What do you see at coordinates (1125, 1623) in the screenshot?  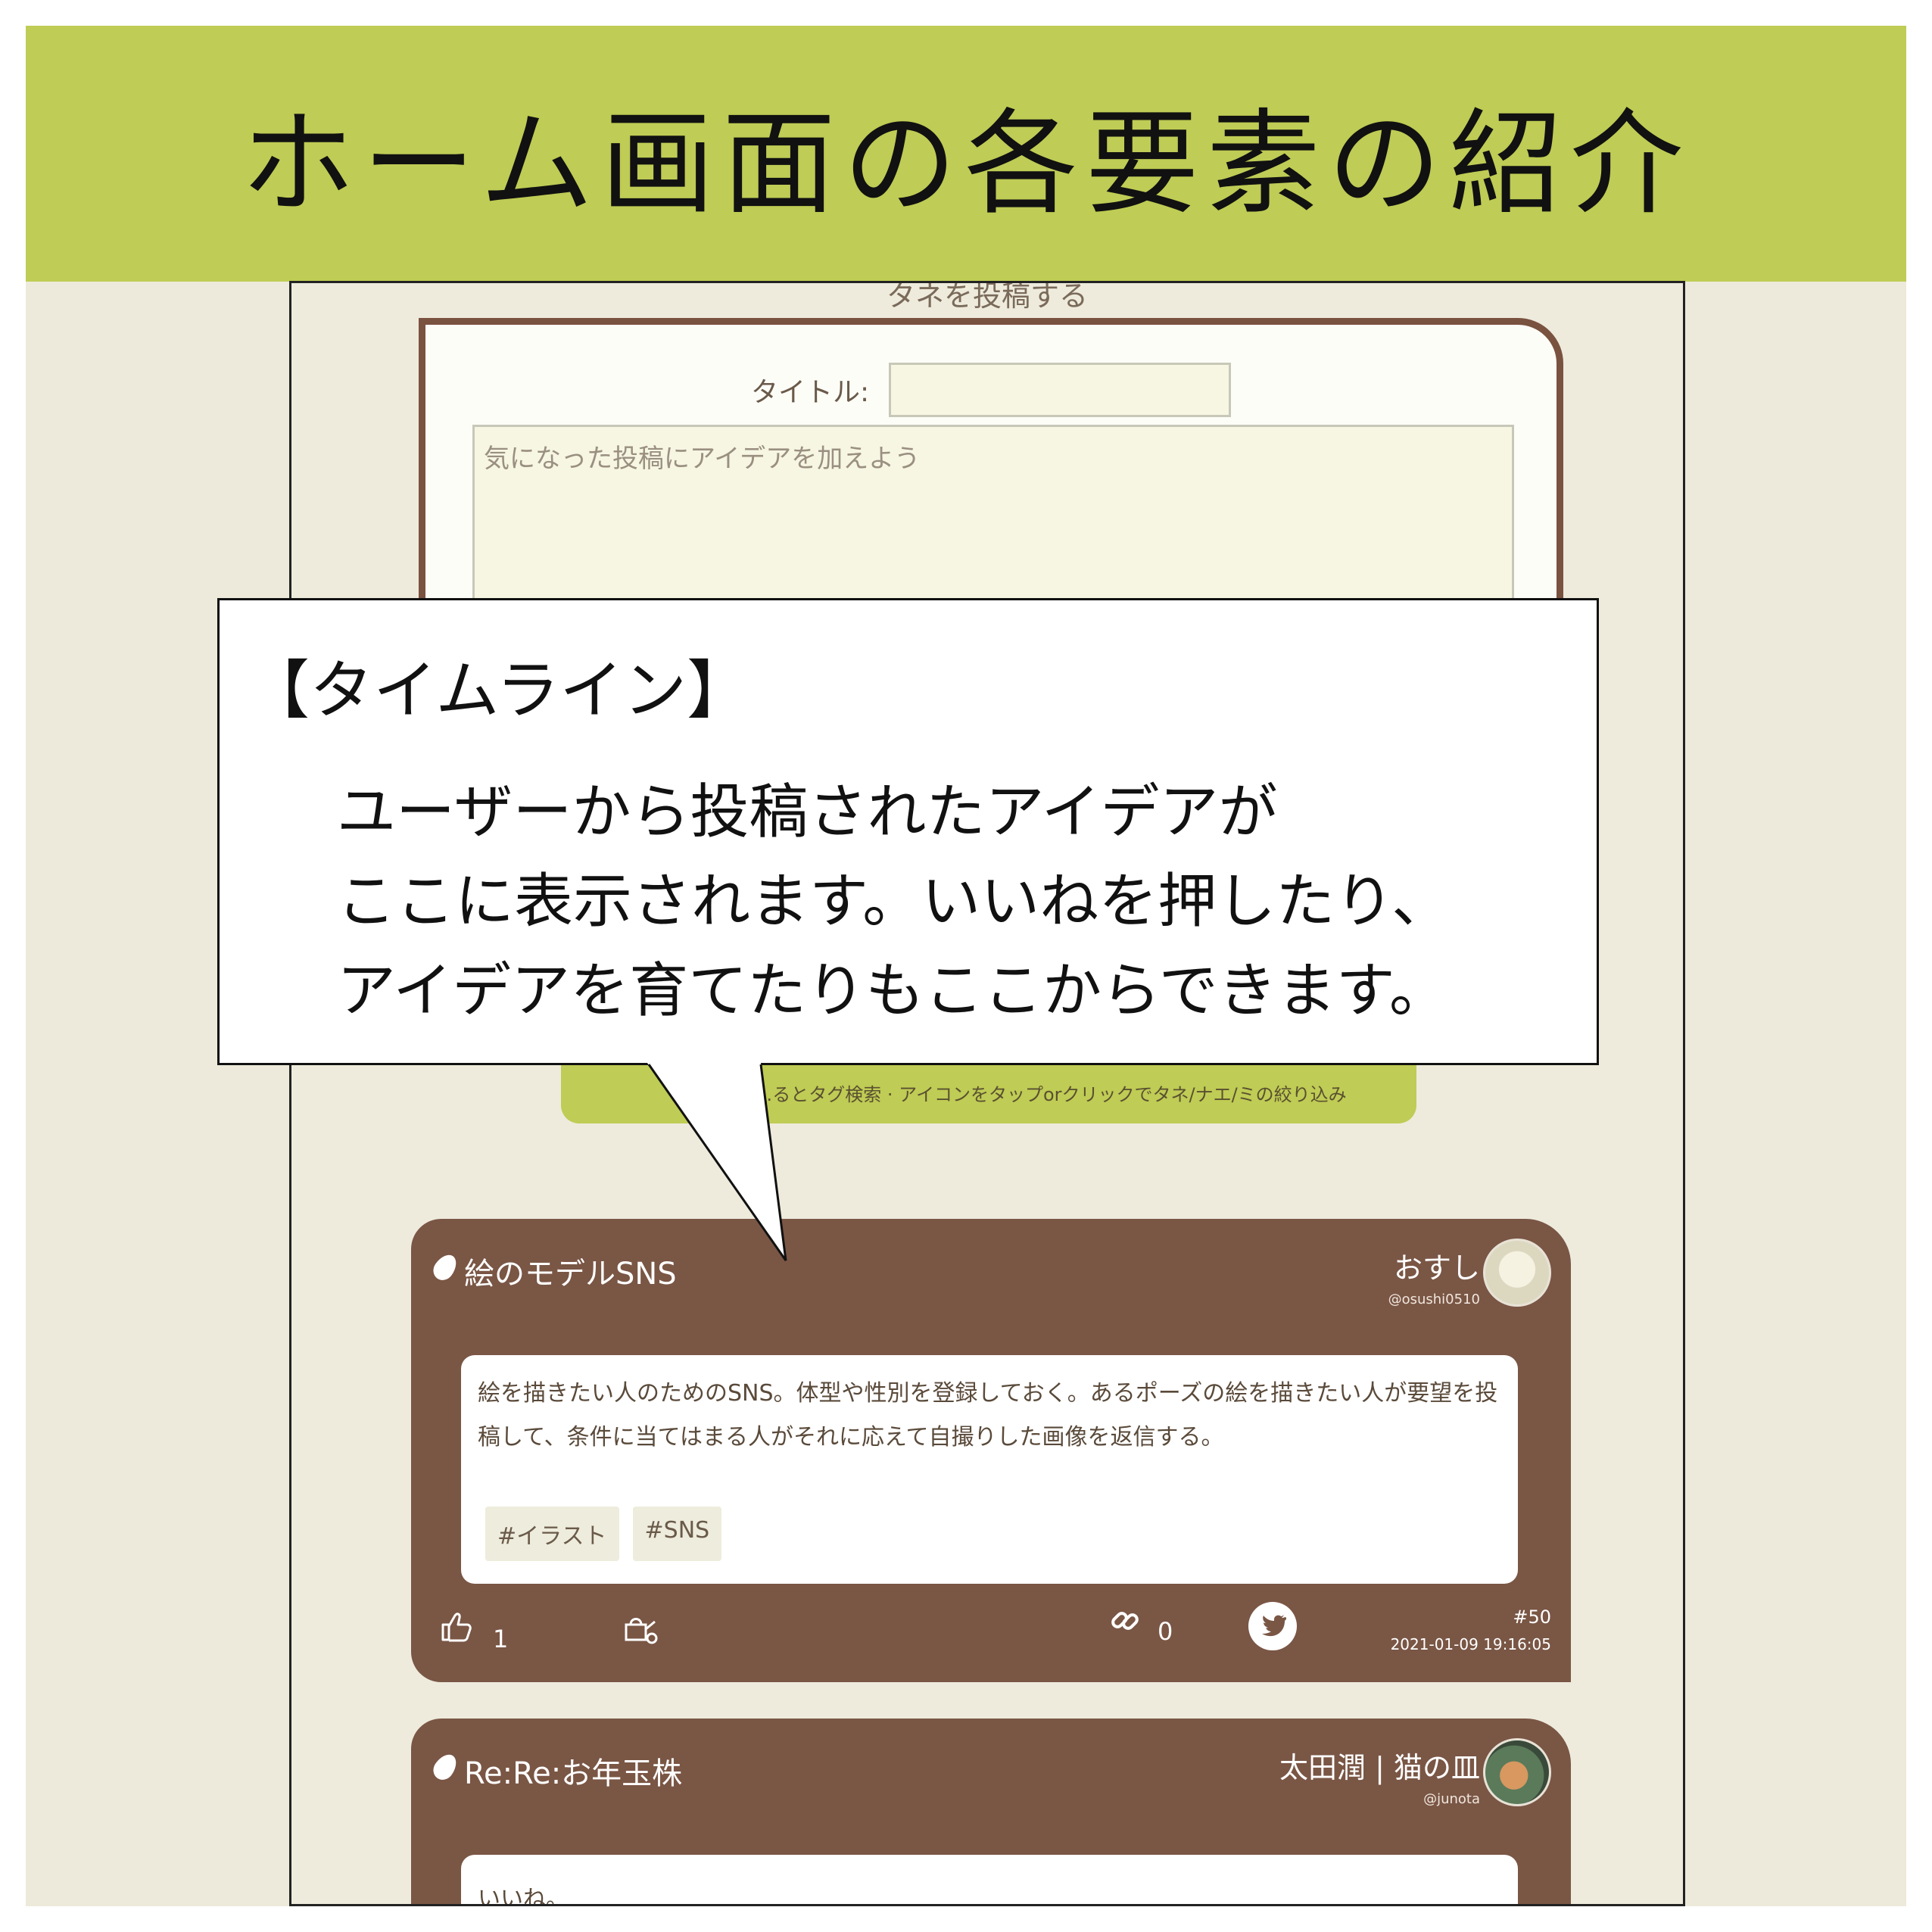 I see `link-icon` at bounding box center [1125, 1623].